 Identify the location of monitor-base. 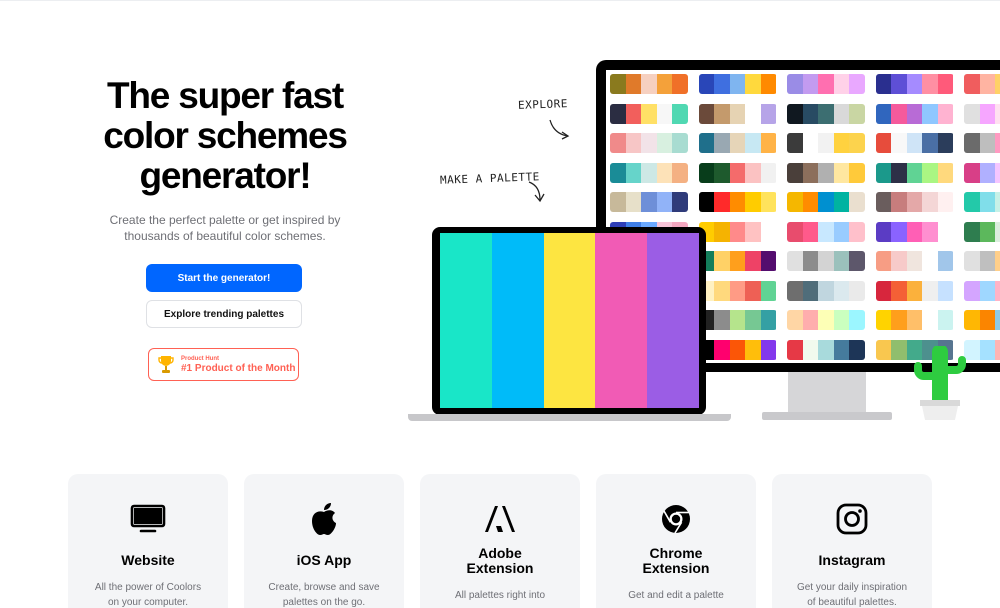
(827, 416).